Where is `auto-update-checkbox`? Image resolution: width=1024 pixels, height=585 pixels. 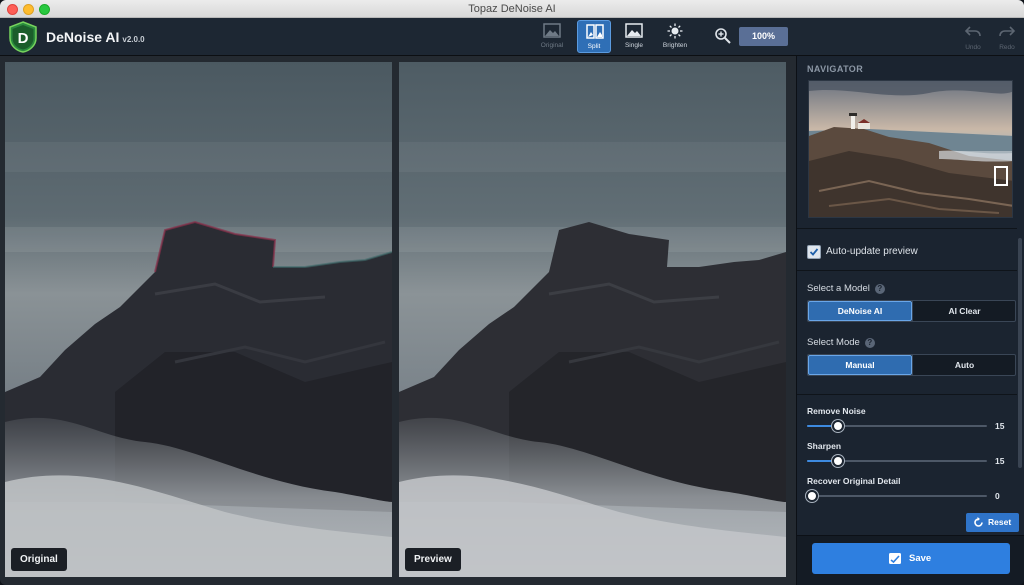 auto-update-checkbox is located at coordinates (814, 252).